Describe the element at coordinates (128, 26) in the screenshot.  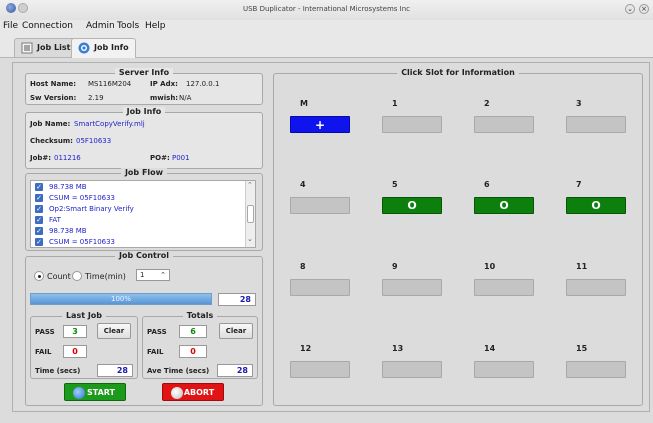
I see `menu-tools: Tools` at that location.